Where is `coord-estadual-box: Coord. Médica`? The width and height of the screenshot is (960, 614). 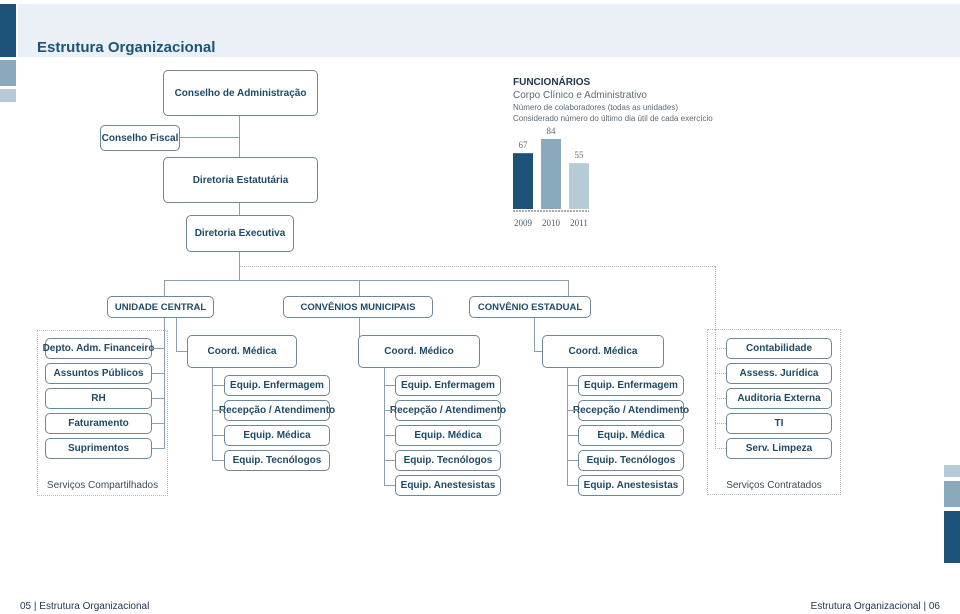
coord-estadual-box: Coord. Médica is located at coordinates (603, 351).